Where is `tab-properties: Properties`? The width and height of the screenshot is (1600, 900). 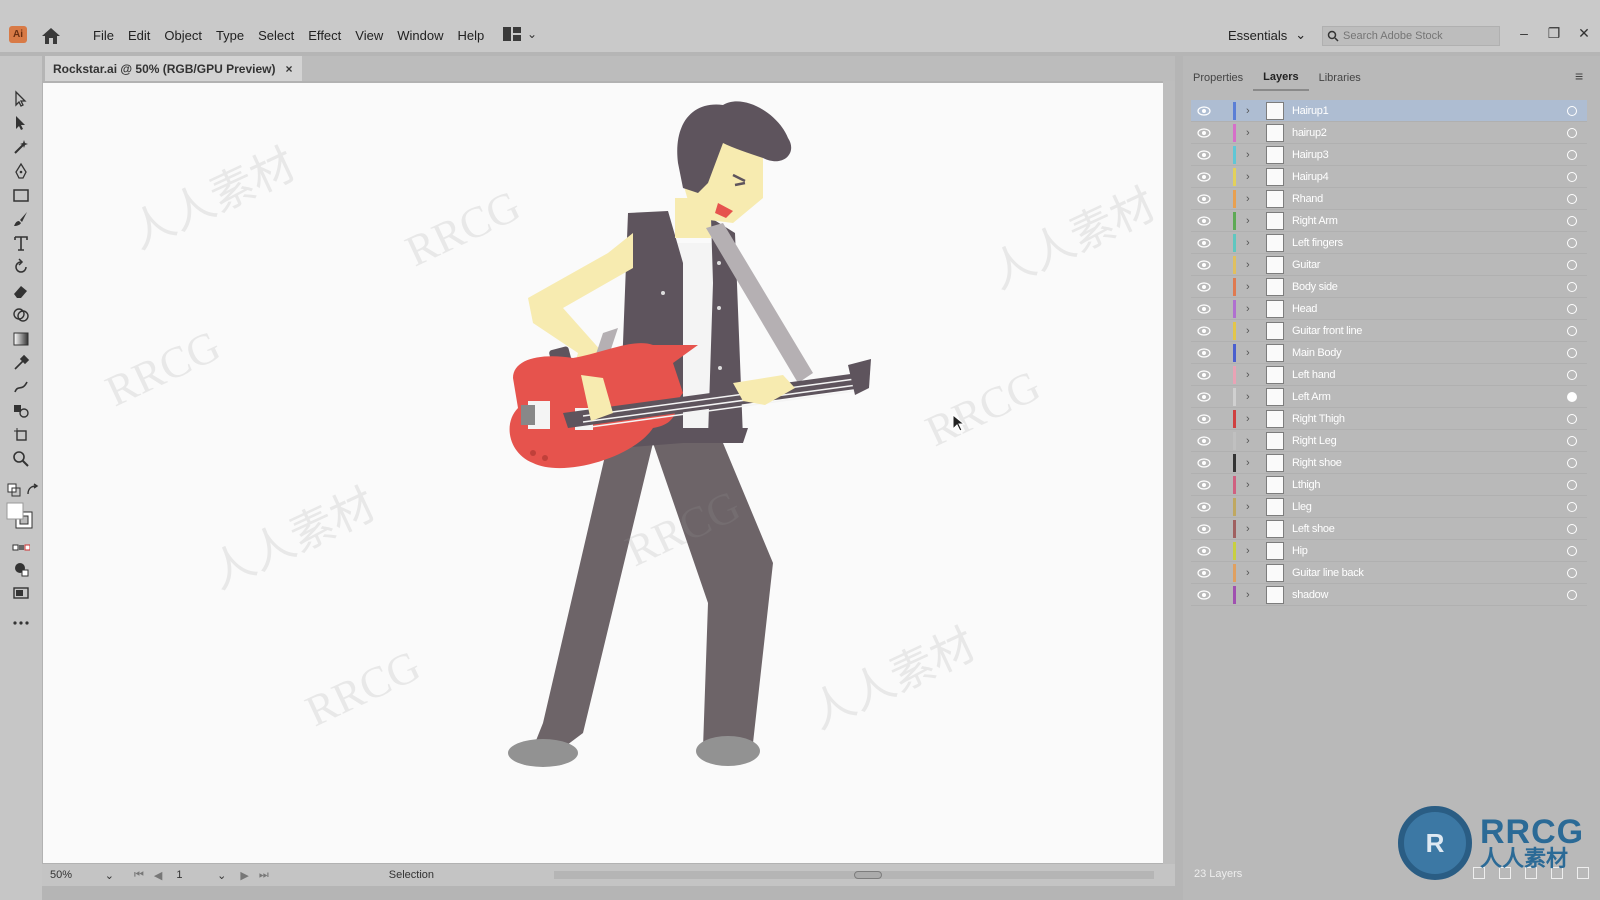 tab-properties: Properties is located at coordinates (1218, 78).